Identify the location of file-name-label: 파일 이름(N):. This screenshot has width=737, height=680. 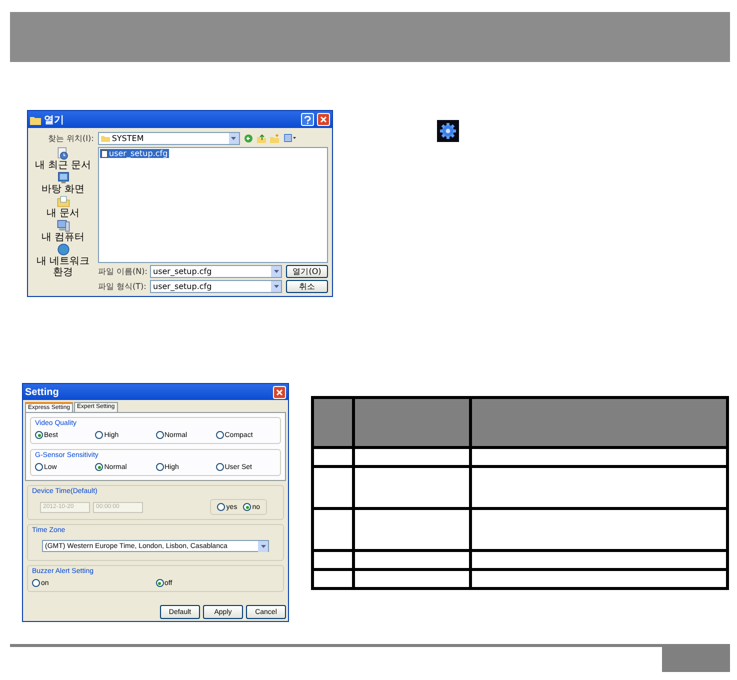
(122, 271).